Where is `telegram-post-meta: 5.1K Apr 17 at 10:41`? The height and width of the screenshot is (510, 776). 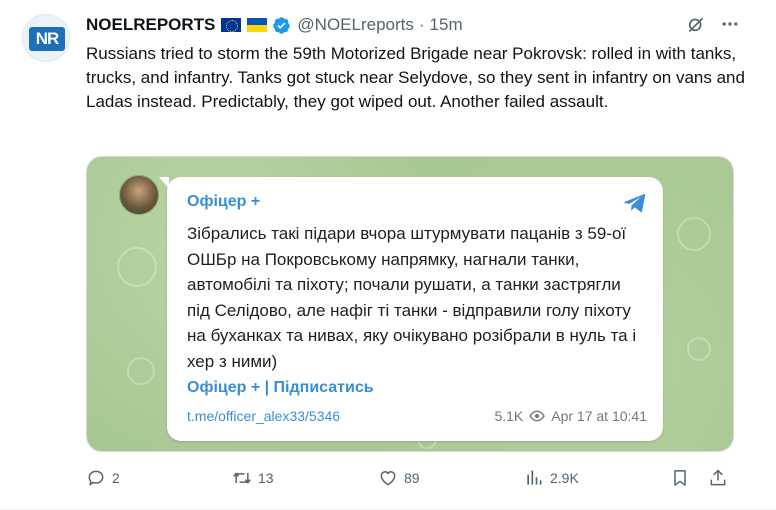
telegram-post-meta: 5.1K Apr 17 at 10:41 is located at coordinates (570, 416).